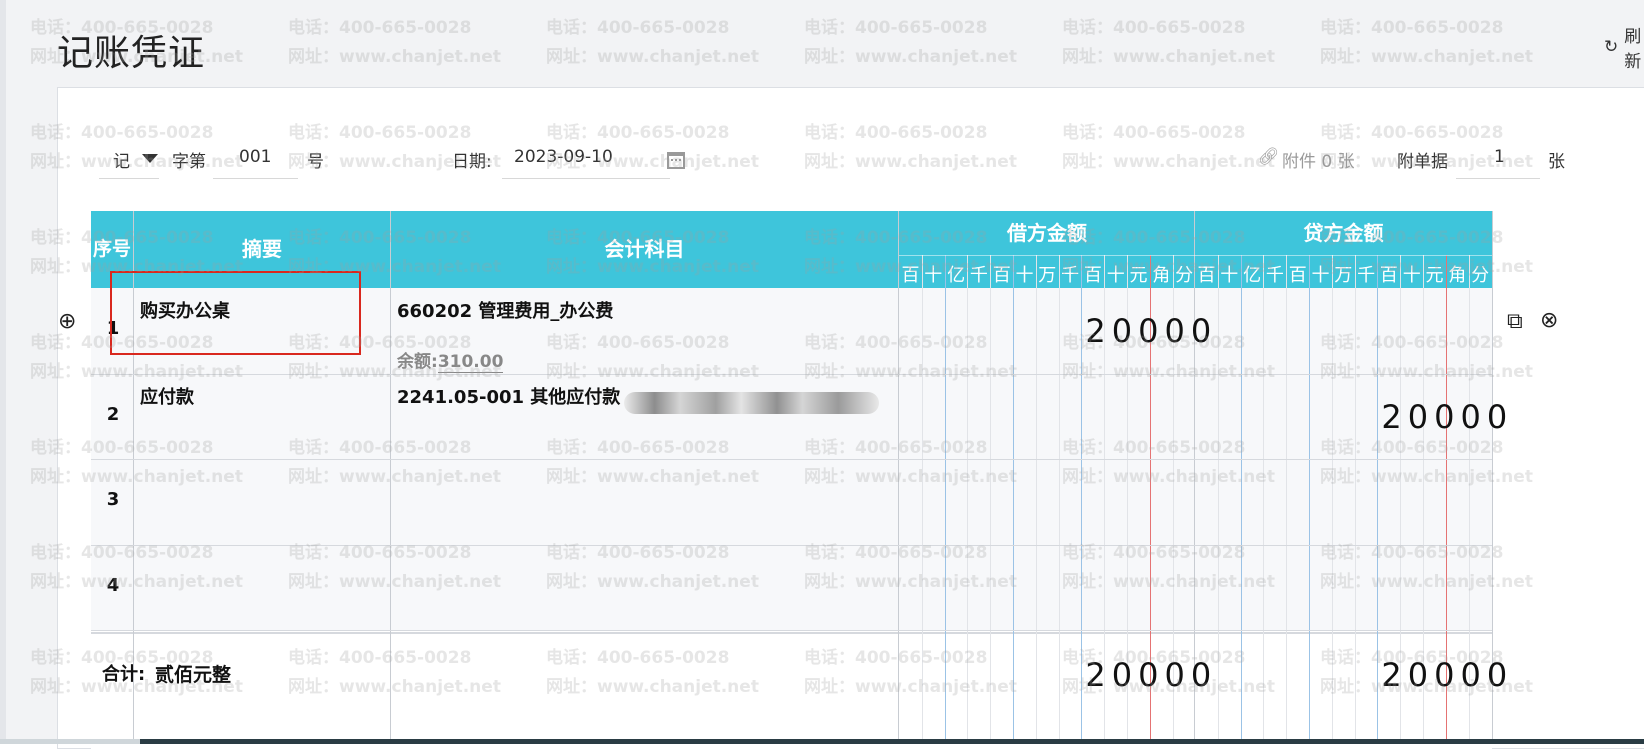  Describe the element at coordinates (472, 162) in the screenshot. I see `date-label: 日期:` at that location.